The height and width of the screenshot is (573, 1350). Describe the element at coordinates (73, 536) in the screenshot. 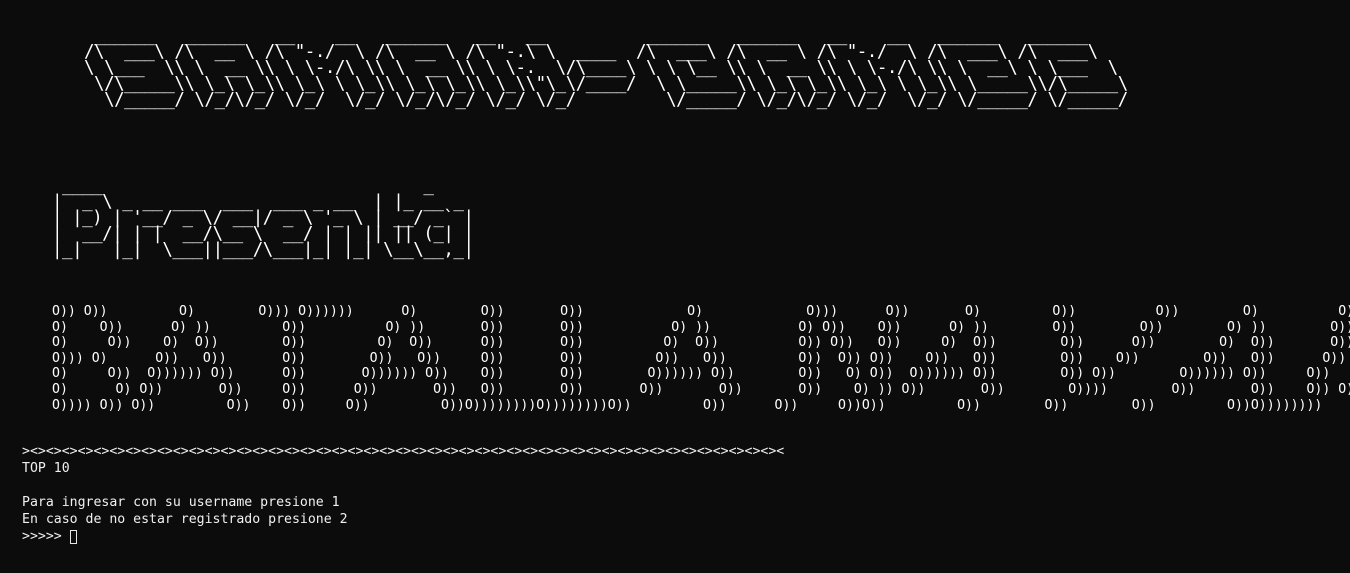

I see `text-cursor` at that location.